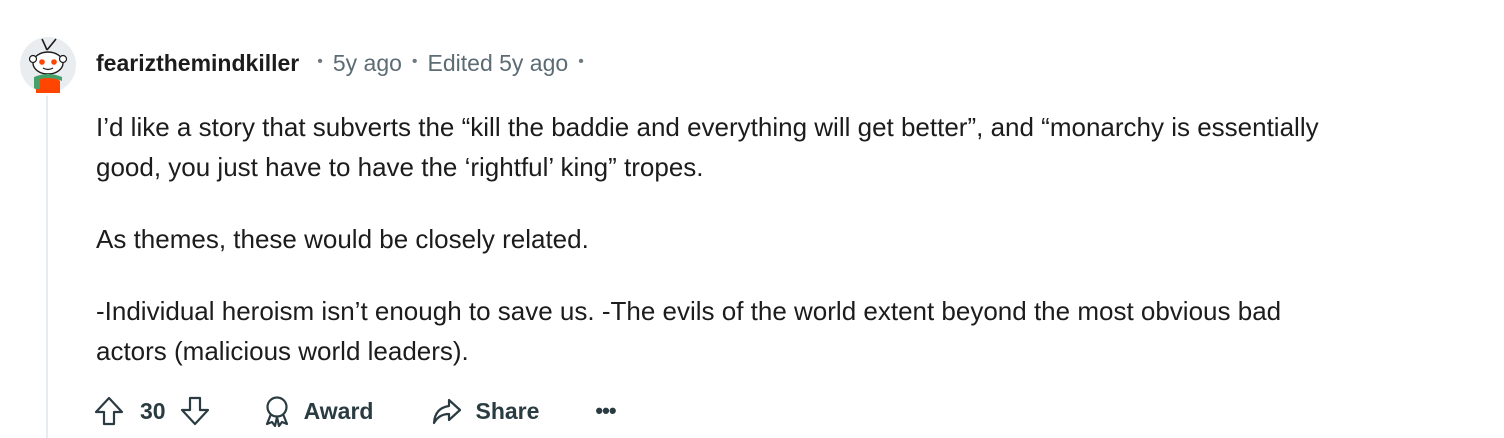  Describe the element at coordinates (282, 351) in the screenshot. I see `comment-line: actors (malicious world leaders).` at that location.